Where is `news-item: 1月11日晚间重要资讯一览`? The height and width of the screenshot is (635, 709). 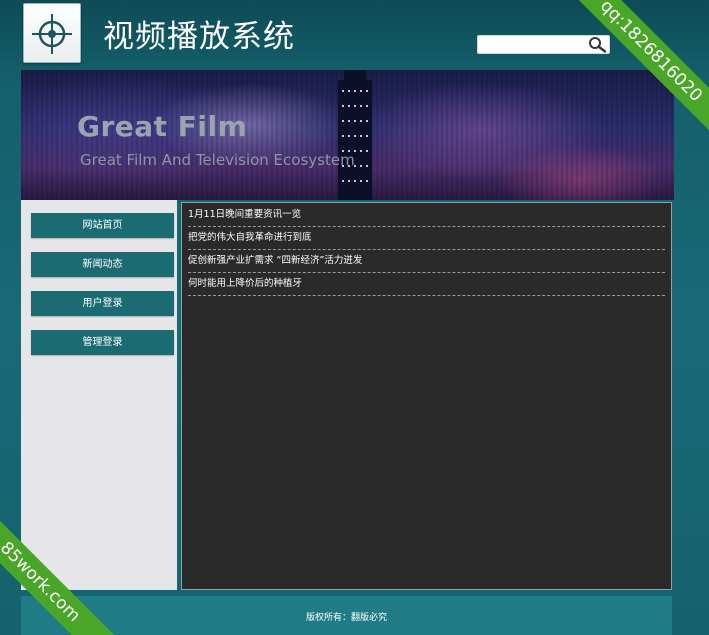
news-item: 1月11日晚间重要资讯一览 is located at coordinates (426, 215).